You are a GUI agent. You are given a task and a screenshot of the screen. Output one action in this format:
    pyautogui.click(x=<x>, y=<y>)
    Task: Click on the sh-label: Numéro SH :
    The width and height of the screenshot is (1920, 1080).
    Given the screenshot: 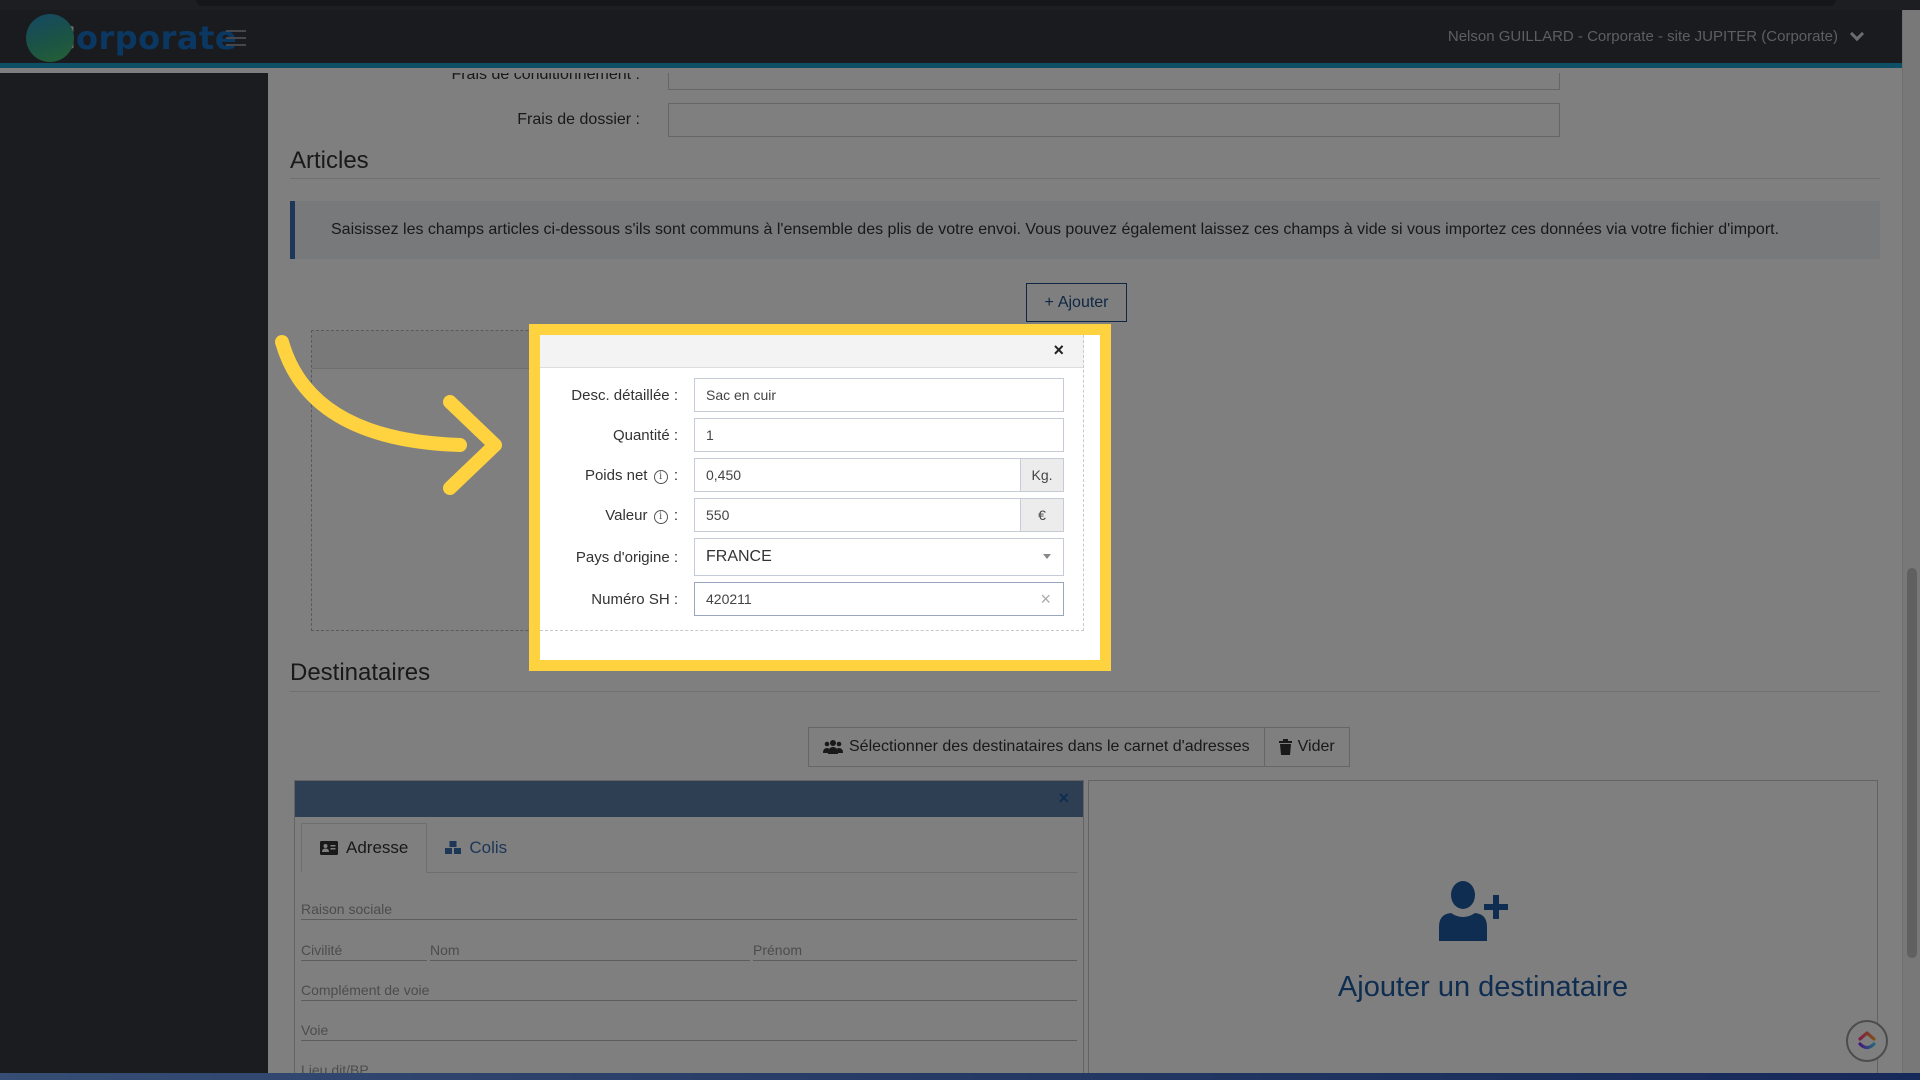 What is the action you would take?
    pyautogui.click(x=634, y=599)
    